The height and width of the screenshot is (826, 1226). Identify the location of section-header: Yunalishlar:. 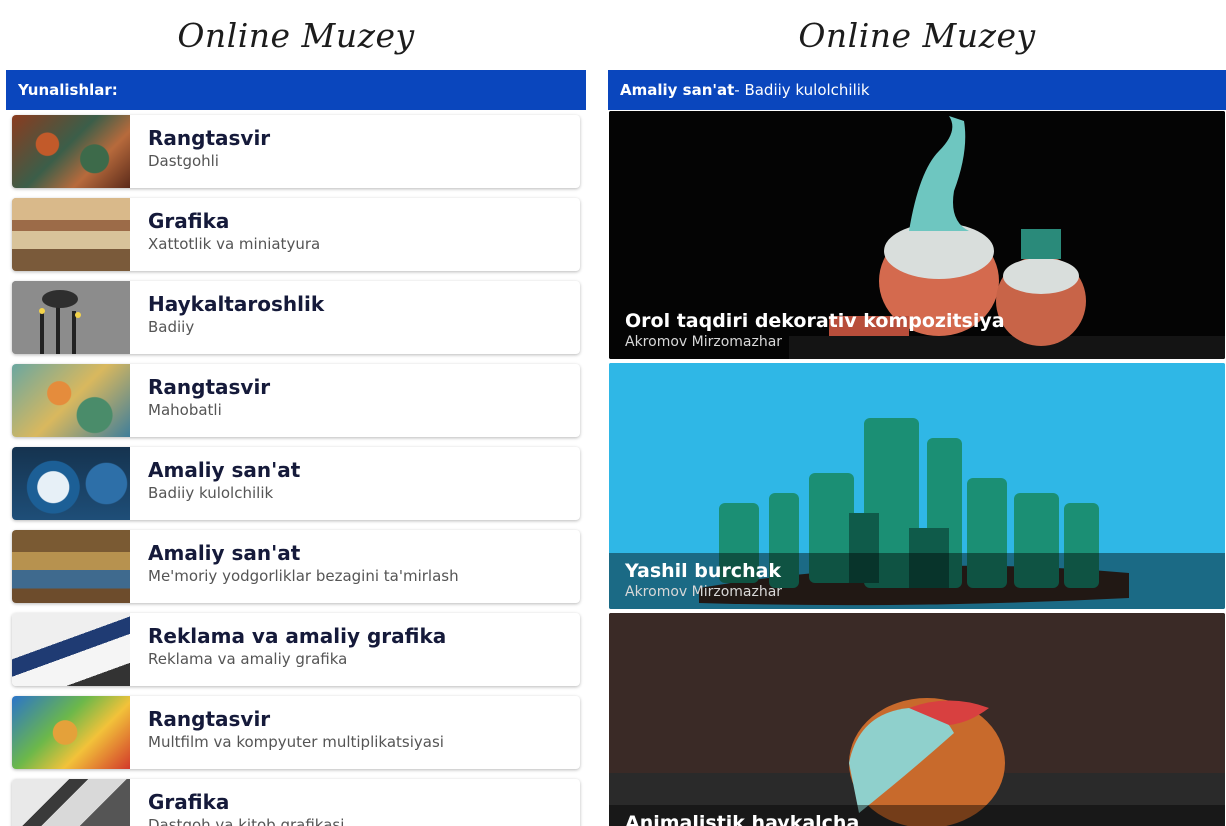
(296, 90).